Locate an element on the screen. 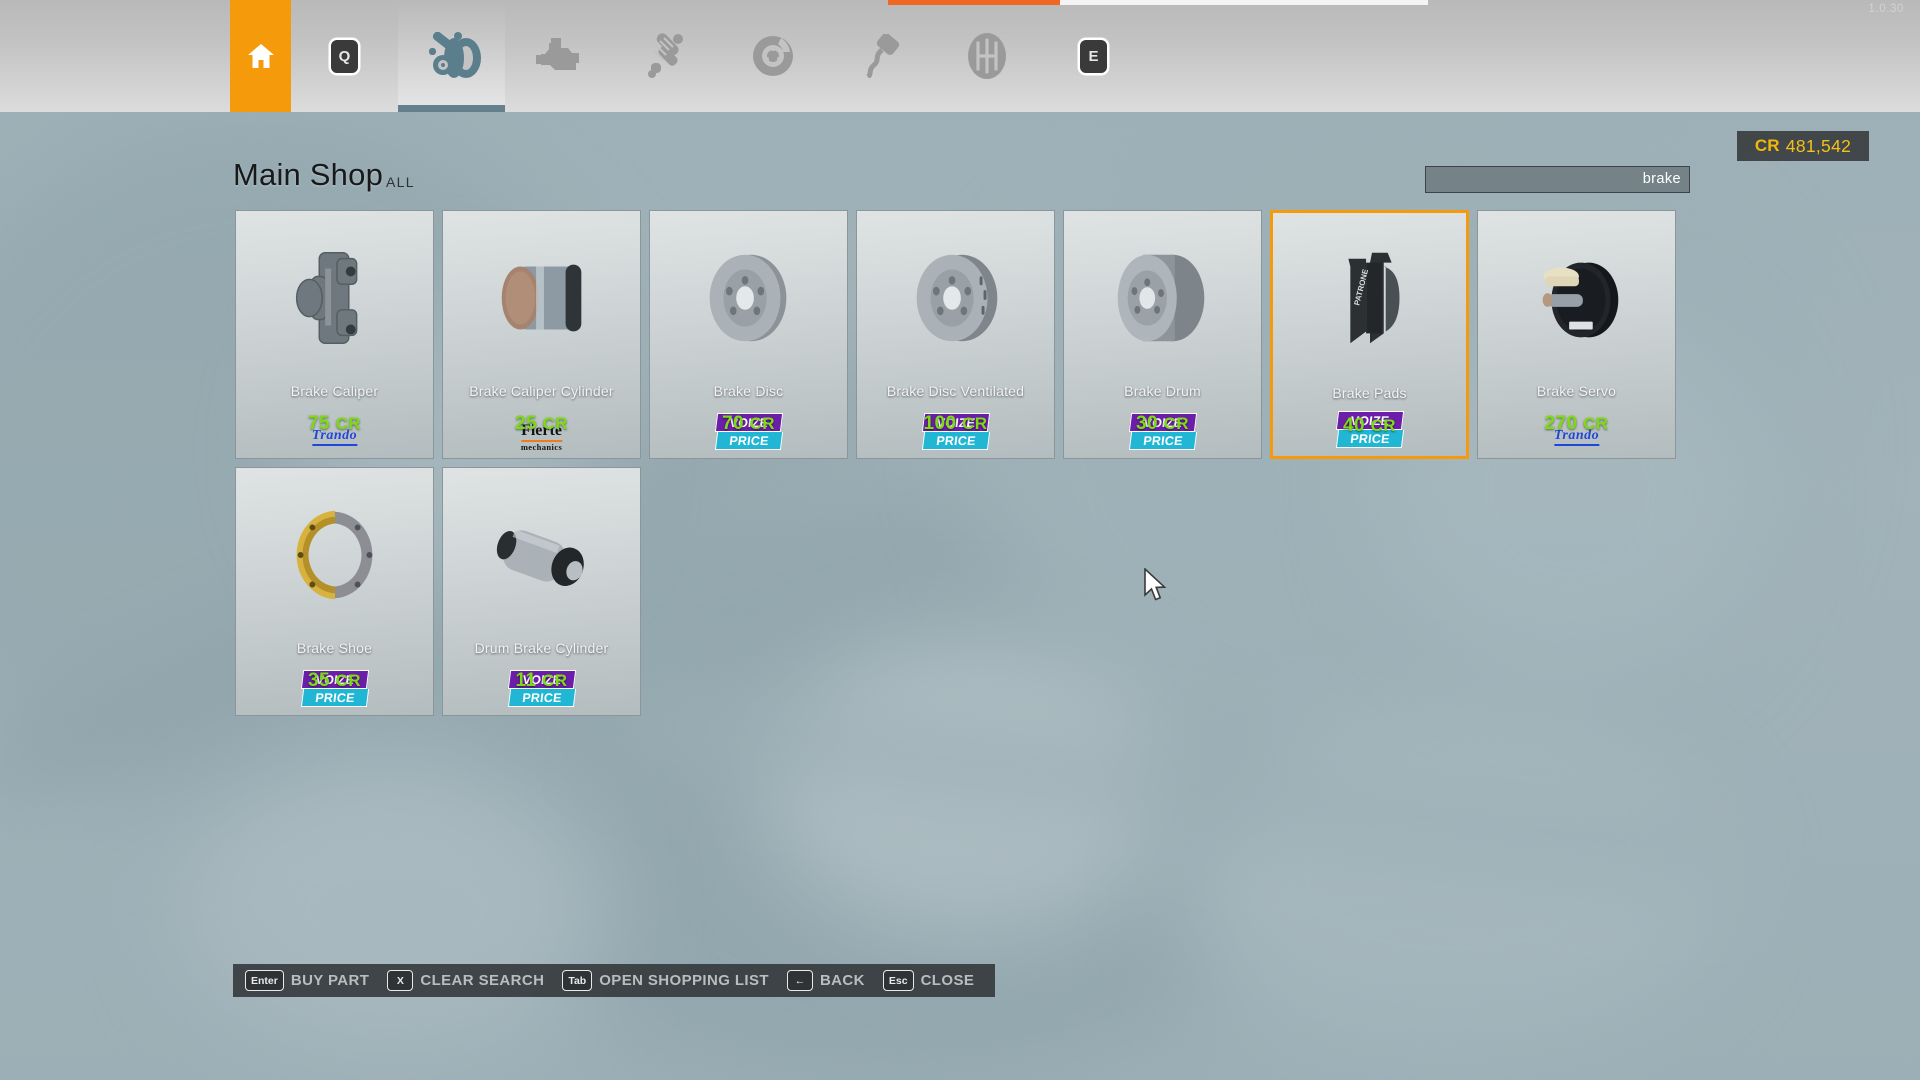  shop-item-price-value: 270 is located at coordinates (1561, 423).